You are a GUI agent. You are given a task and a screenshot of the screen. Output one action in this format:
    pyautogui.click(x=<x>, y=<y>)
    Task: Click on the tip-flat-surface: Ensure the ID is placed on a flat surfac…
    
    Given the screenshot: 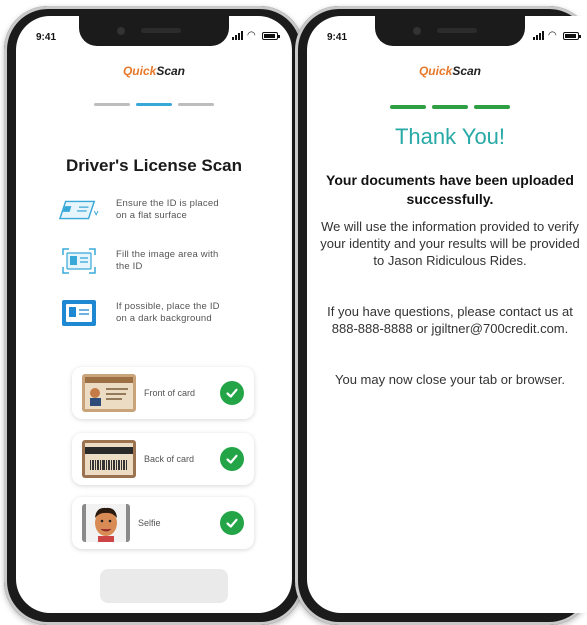 What is the action you would take?
    pyautogui.click(x=142, y=210)
    